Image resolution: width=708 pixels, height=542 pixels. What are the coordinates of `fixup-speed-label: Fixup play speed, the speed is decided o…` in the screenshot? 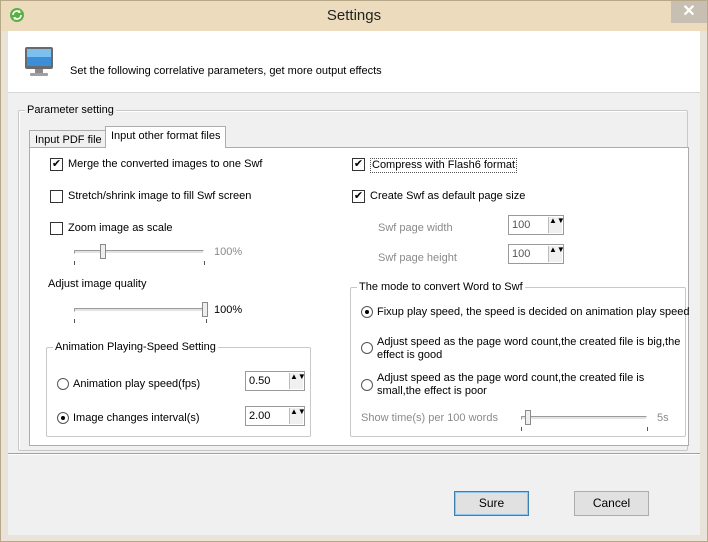 It's located at (533, 312).